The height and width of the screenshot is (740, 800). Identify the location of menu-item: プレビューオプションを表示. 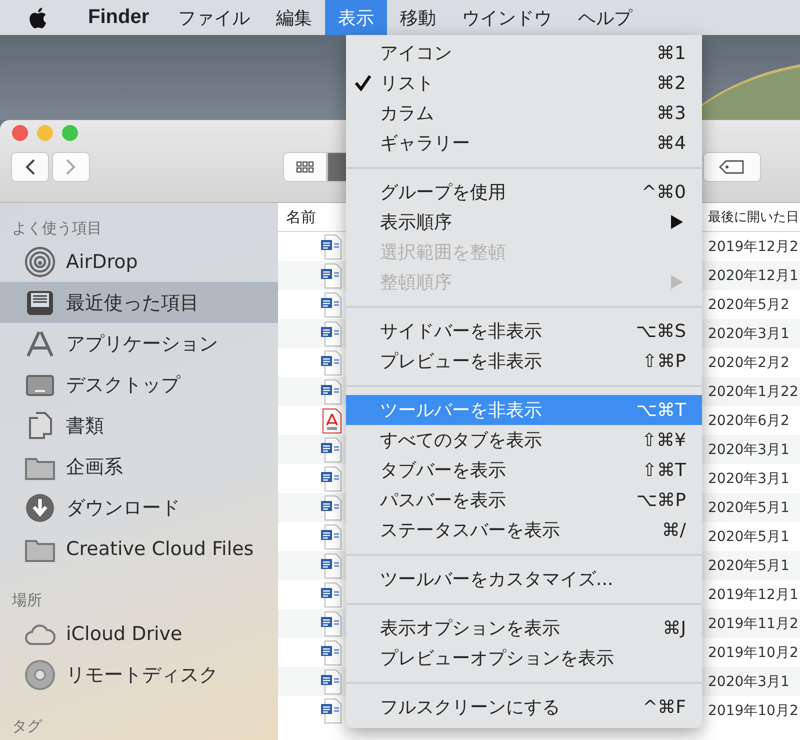
(524, 658).